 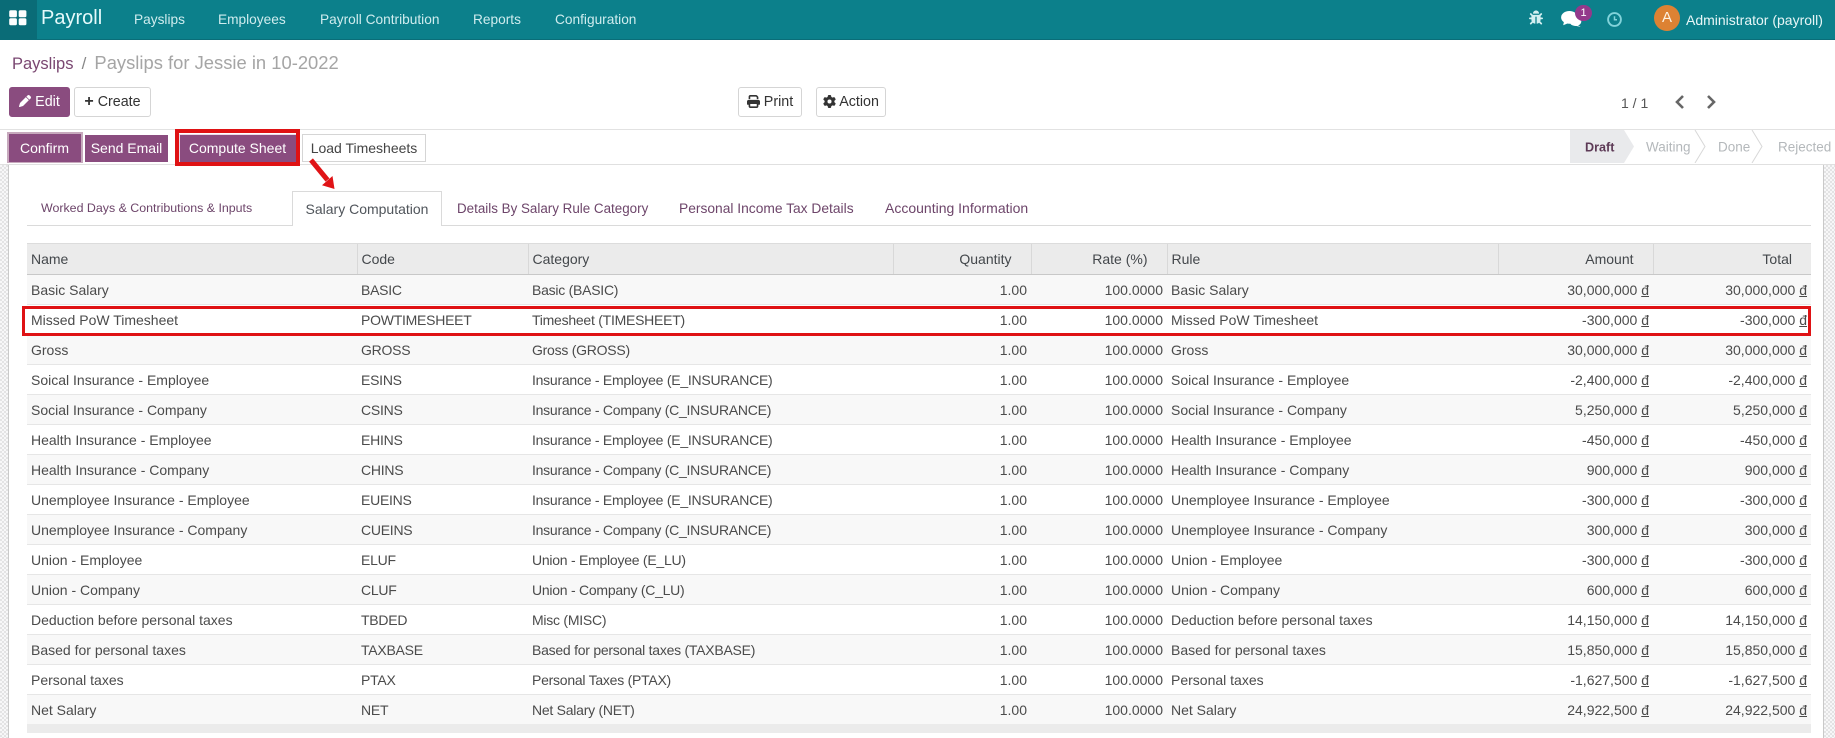 What do you see at coordinates (1734, 147) in the screenshot?
I see `svg-text: Done` at bounding box center [1734, 147].